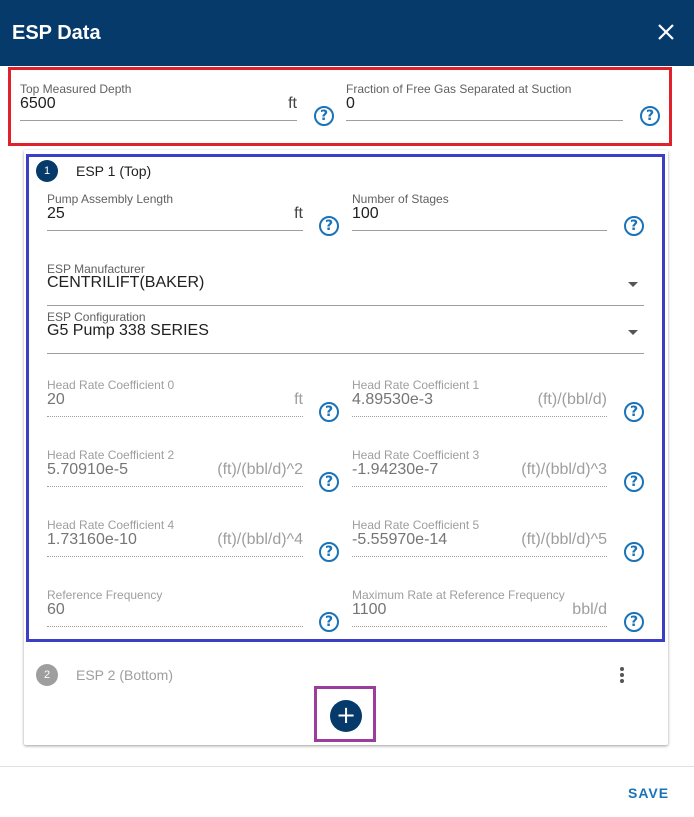 This screenshot has width=694, height=817. What do you see at coordinates (622, 676) in the screenshot?
I see `more-vert-icon` at bounding box center [622, 676].